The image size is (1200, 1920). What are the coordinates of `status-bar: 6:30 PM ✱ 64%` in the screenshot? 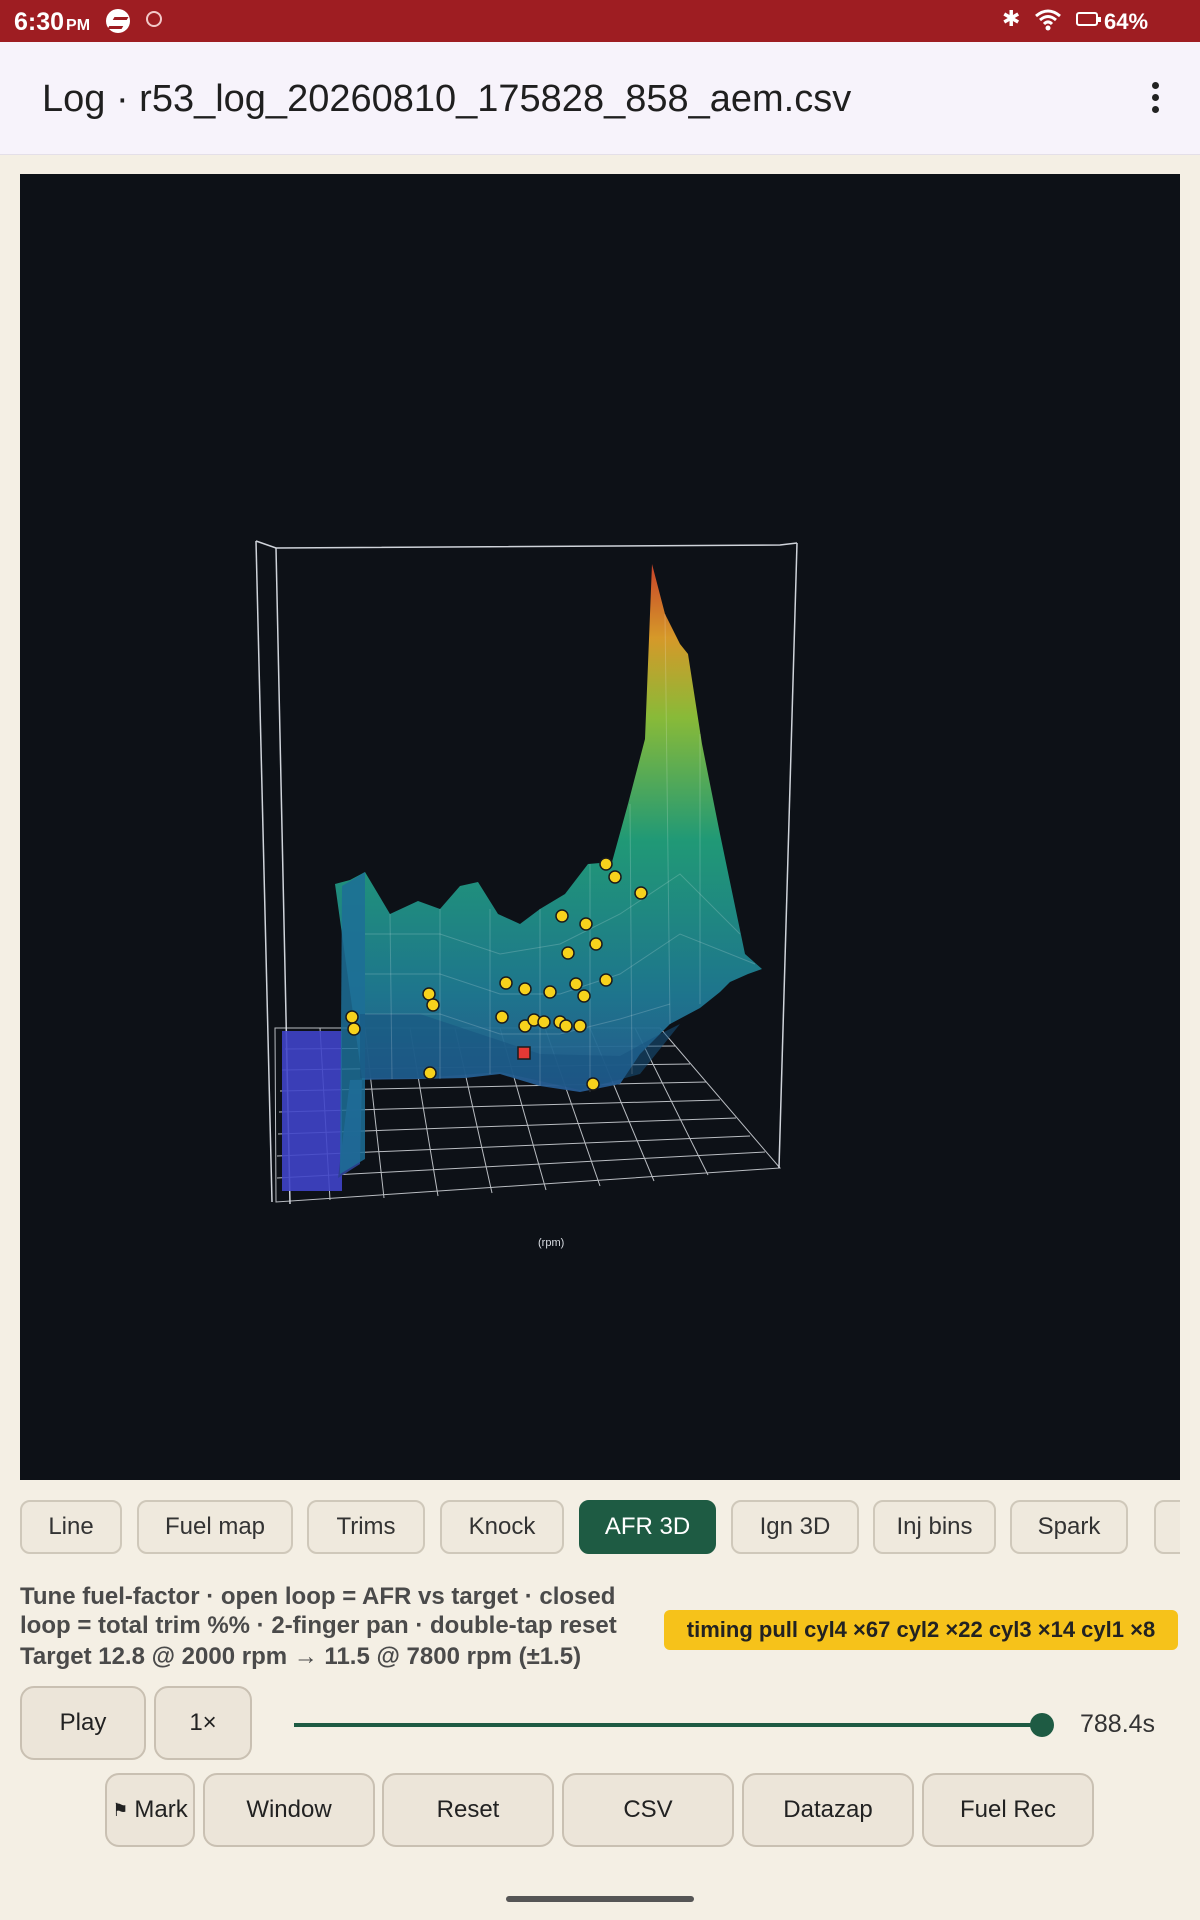 It's located at (600, 21).